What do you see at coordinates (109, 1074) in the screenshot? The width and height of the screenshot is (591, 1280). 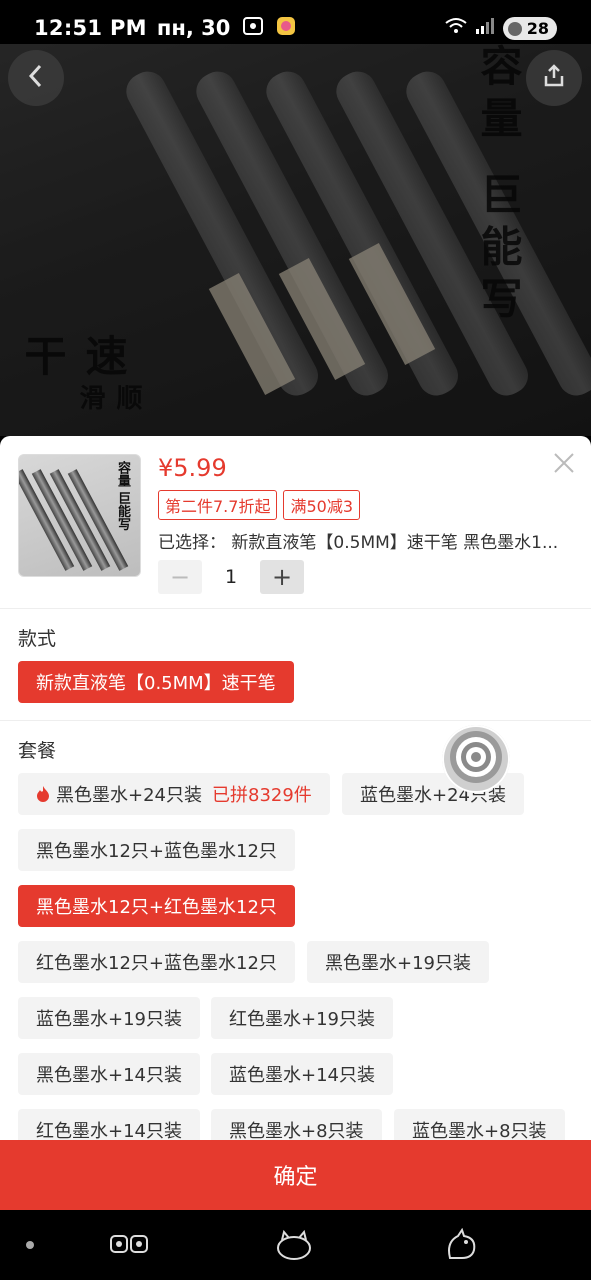 I see `package-option: 黑色墨水+14只装` at bounding box center [109, 1074].